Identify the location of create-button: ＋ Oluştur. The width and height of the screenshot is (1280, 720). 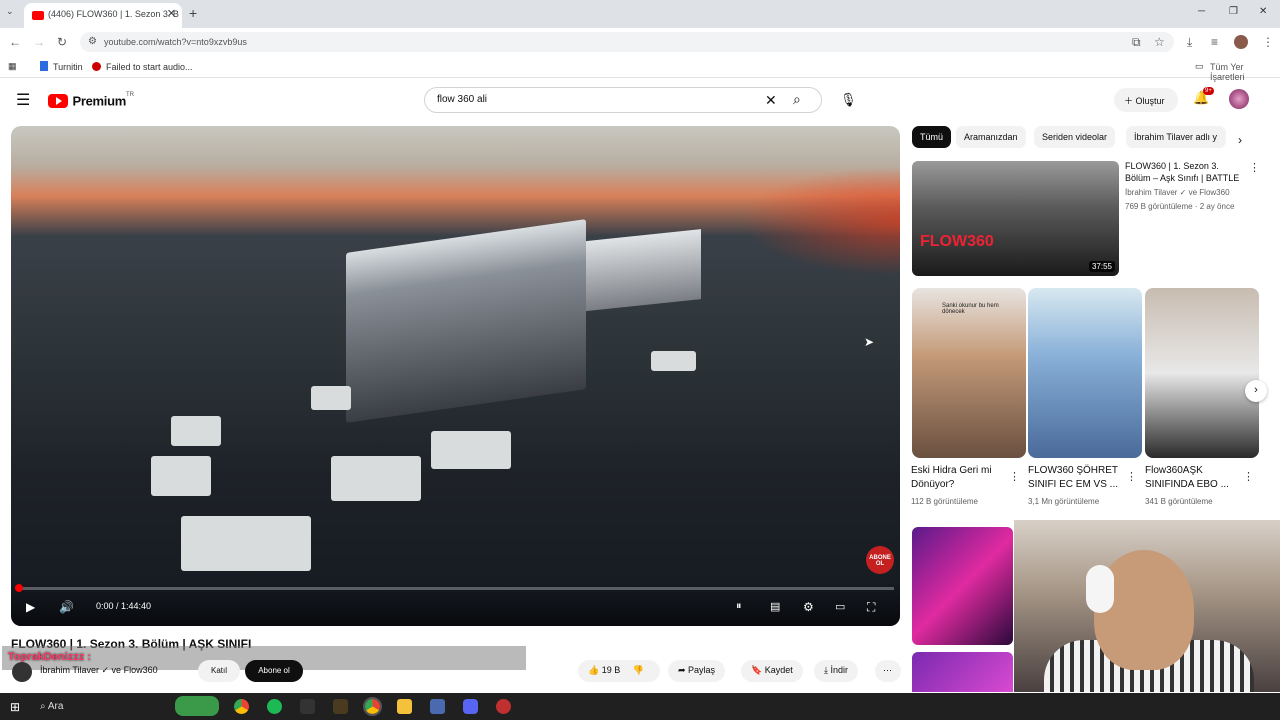
(1146, 100).